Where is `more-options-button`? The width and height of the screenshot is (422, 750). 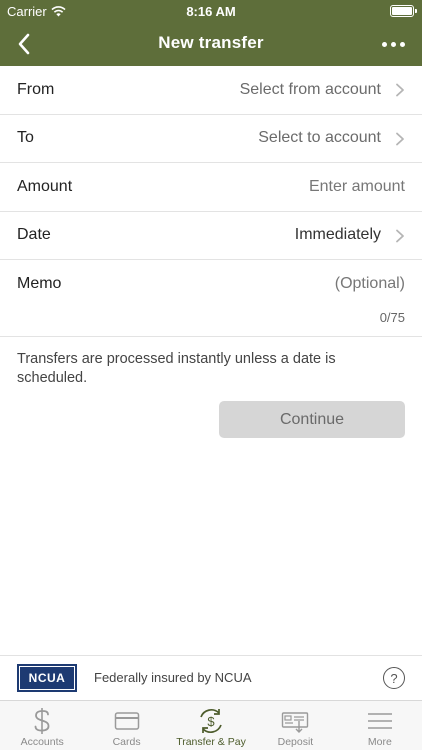
more-options-button is located at coordinates (393, 44).